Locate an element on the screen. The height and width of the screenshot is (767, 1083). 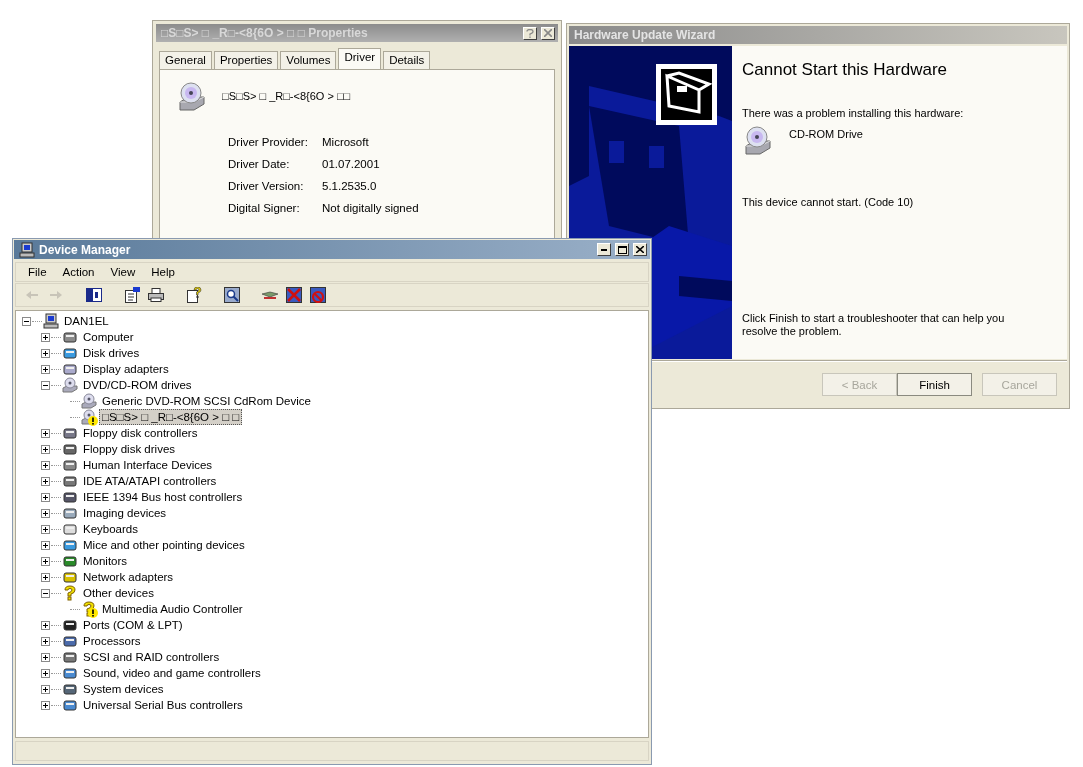
tree-item: Computer is located at coordinates (108, 337).